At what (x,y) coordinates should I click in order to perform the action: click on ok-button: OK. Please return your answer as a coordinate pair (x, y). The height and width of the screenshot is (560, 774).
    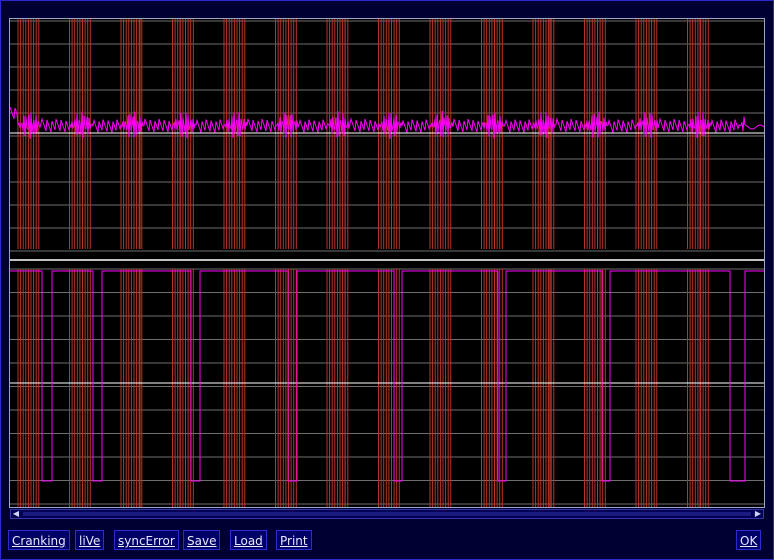
    Looking at the image, I should click on (749, 540).